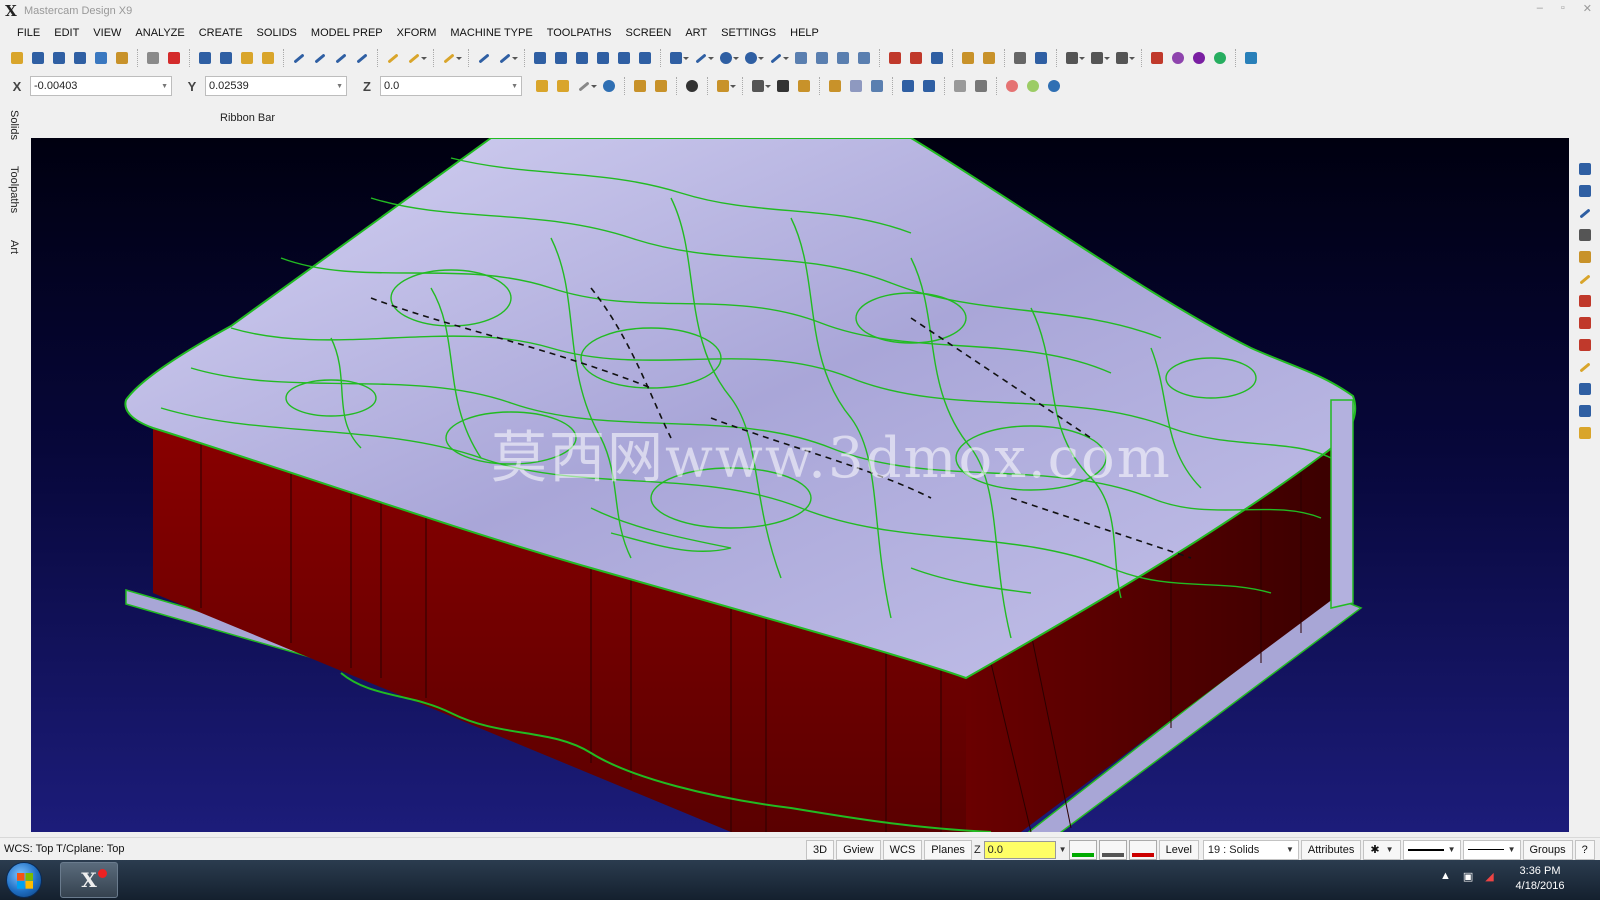 This screenshot has width=1600, height=900. I want to click on orbit-icon, so click(692, 86).